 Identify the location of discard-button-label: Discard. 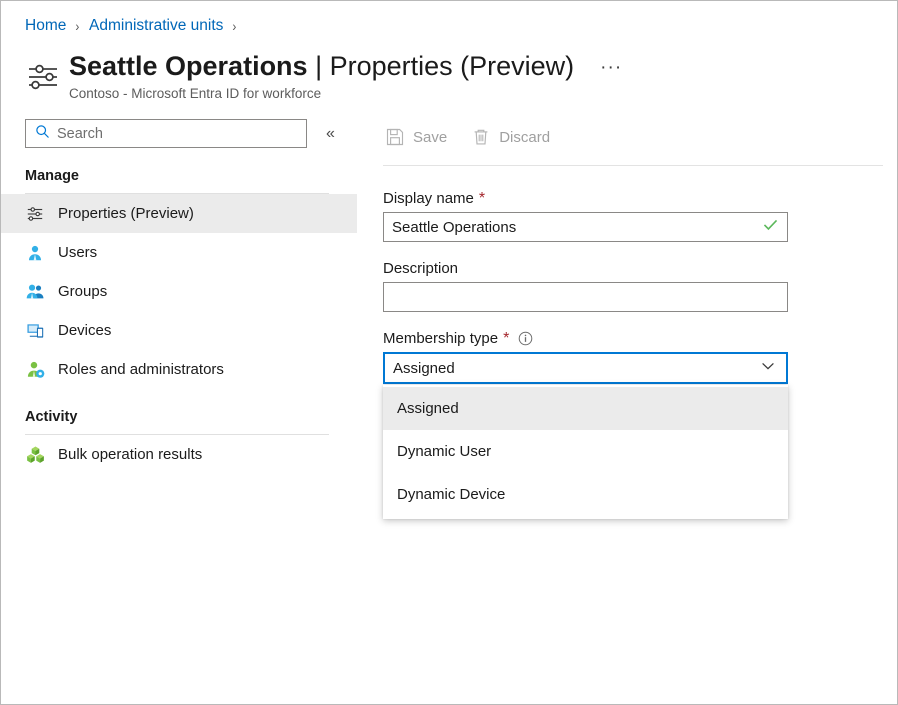
(525, 137).